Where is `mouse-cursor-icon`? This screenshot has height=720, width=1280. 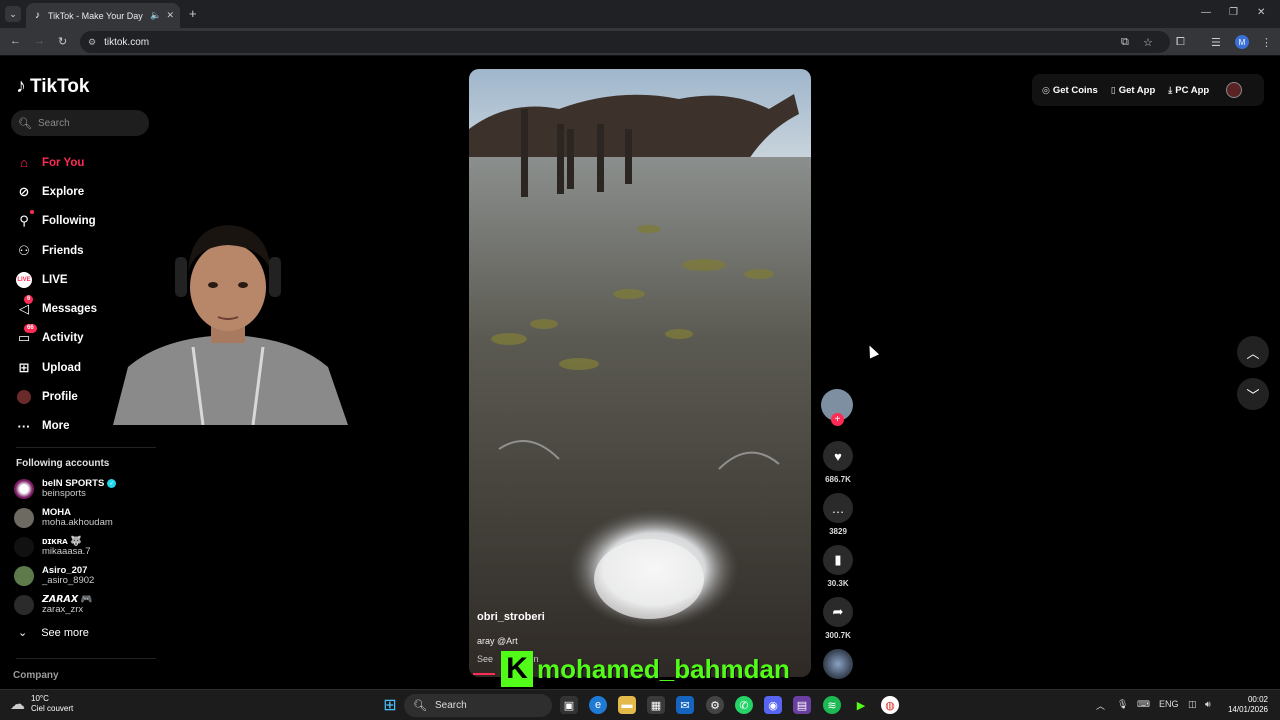 mouse-cursor-icon is located at coordinates (872, 351).